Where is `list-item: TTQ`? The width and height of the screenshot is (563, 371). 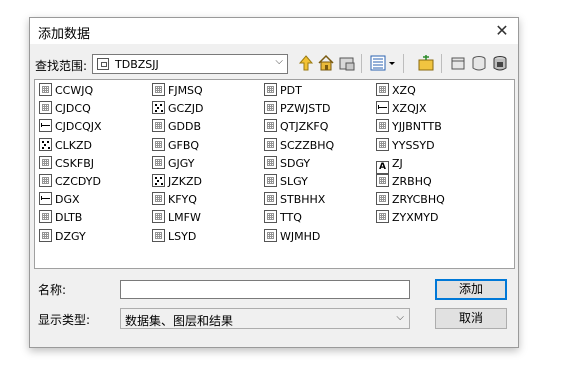 list-item: TTQ is located at coordinates (283, 218).